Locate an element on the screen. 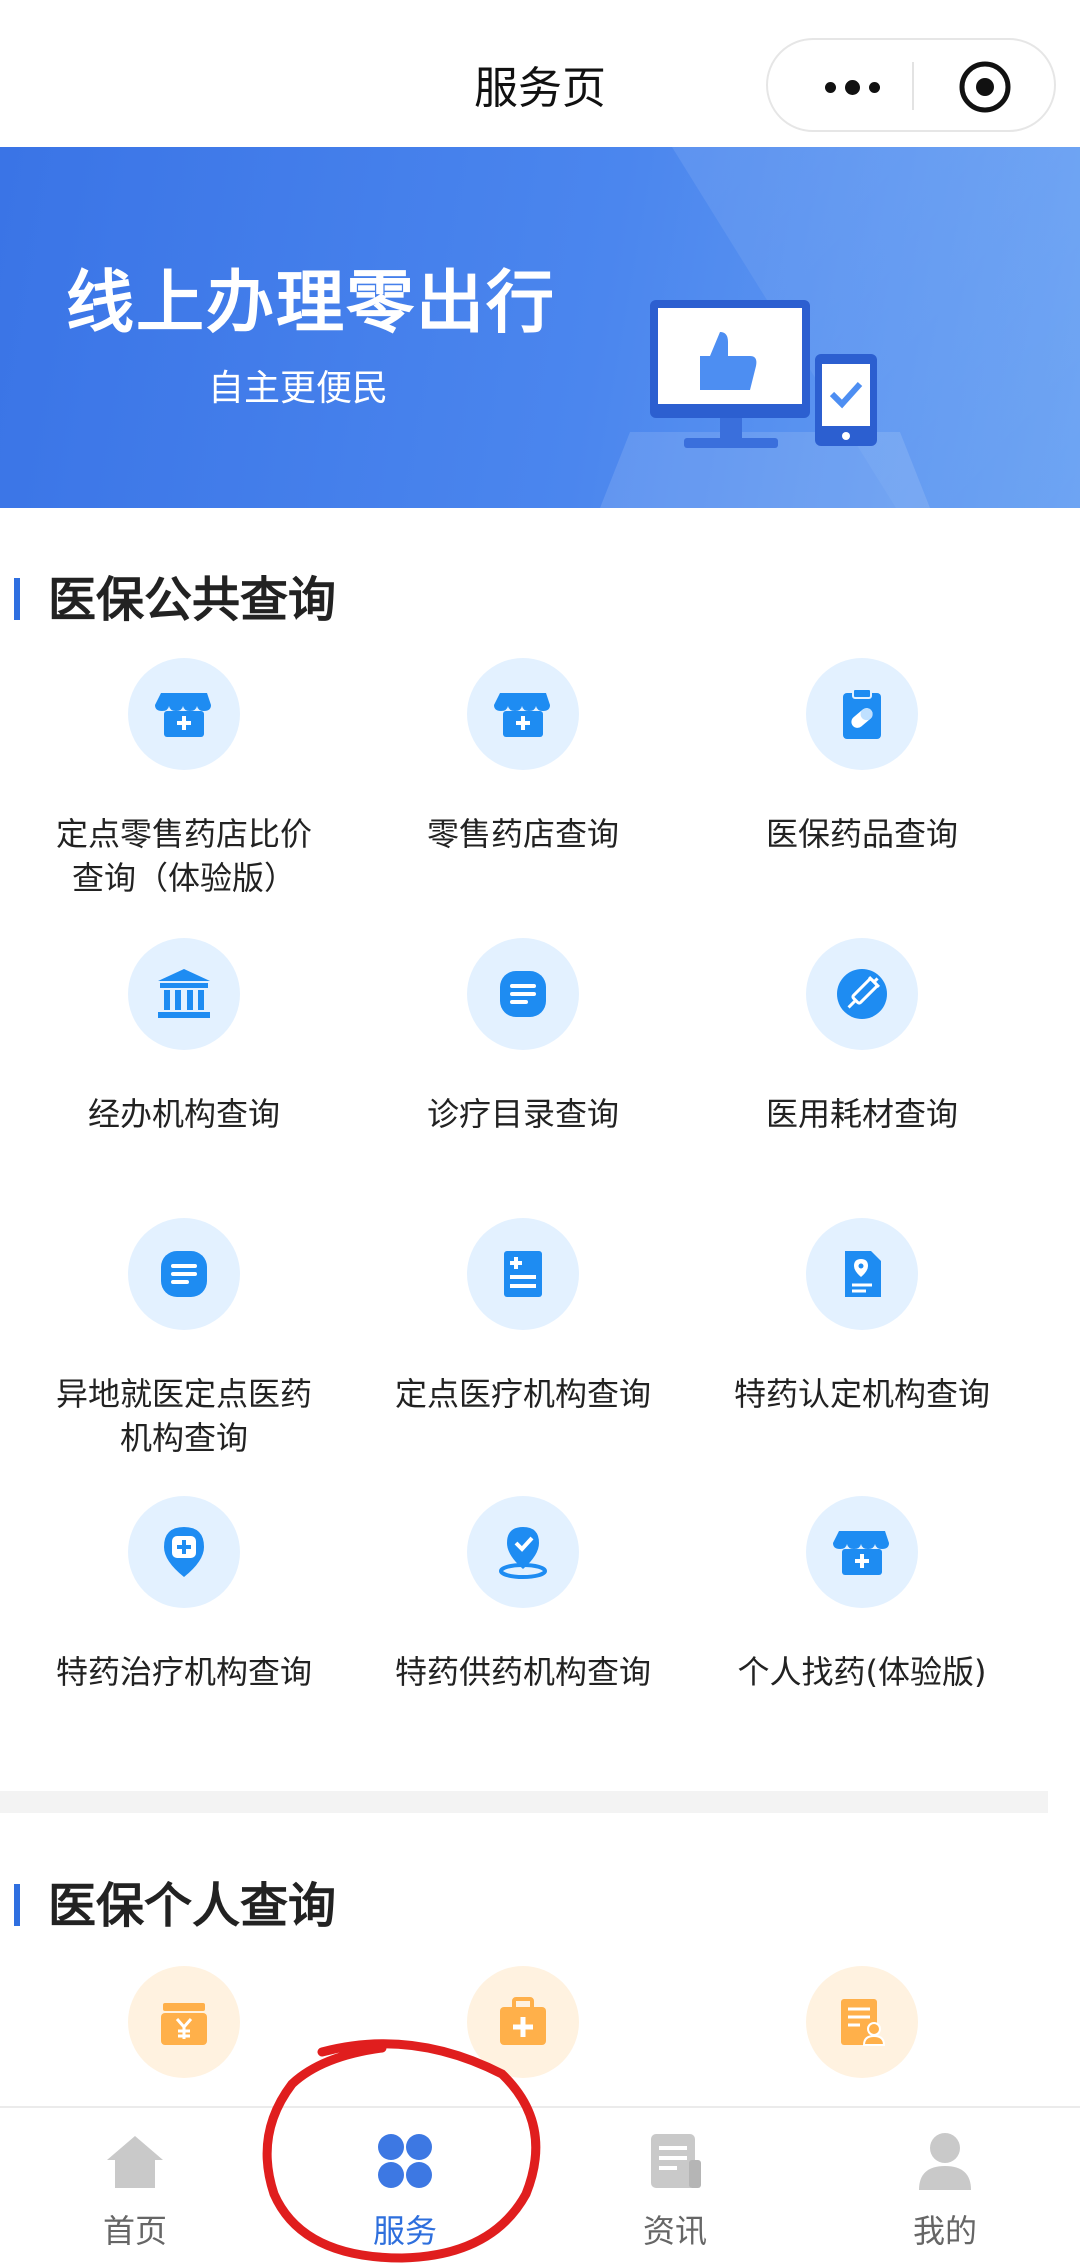 The height and width of the screenshot is (2264, 1080). service-item-find-drug: 个人找药(体验版) is located at coordinates (862, 1595).